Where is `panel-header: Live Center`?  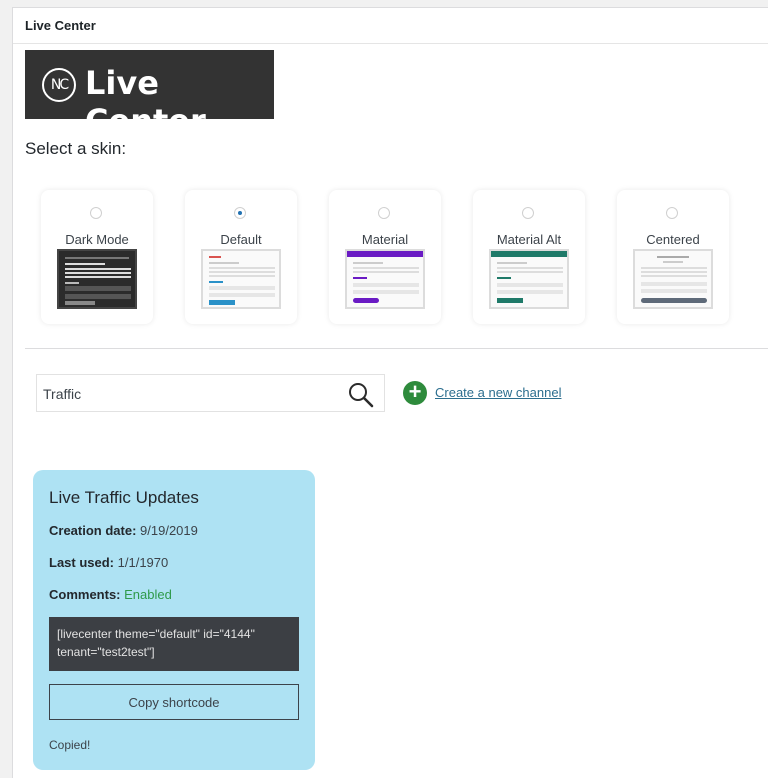 panel-header: Live Center is located at coordinates (390, 26).